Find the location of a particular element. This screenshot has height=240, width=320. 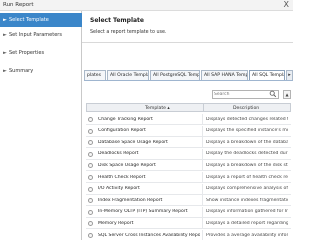

step-label: Set Properties is located at coordinates (27, 52).